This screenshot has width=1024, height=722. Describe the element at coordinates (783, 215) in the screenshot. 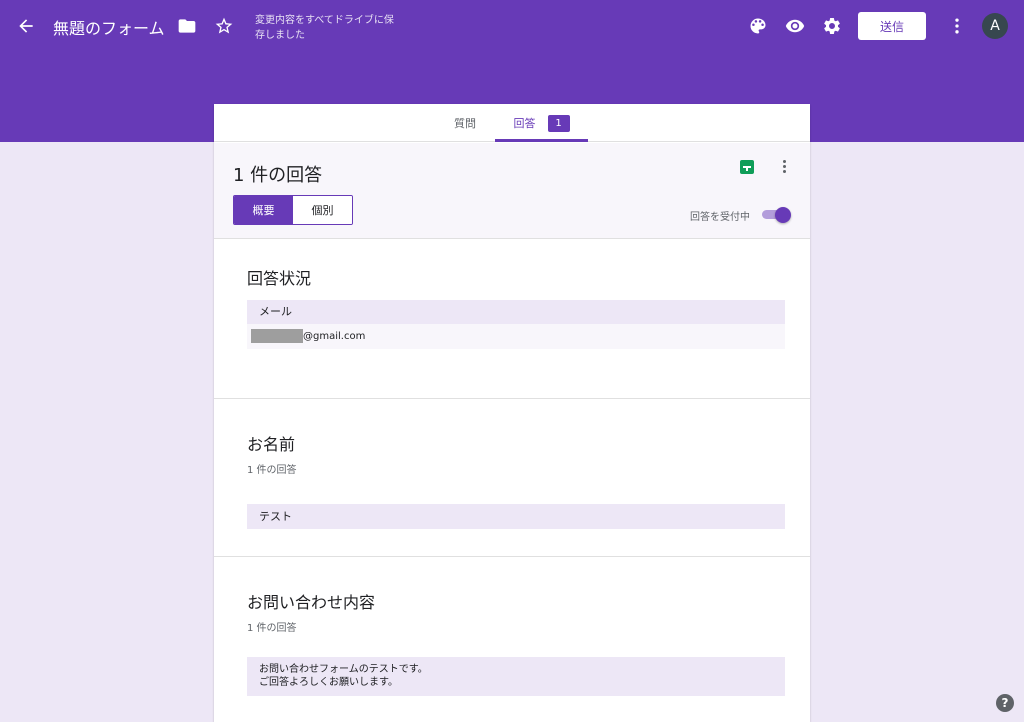

I see `toggle-knob` at that location.